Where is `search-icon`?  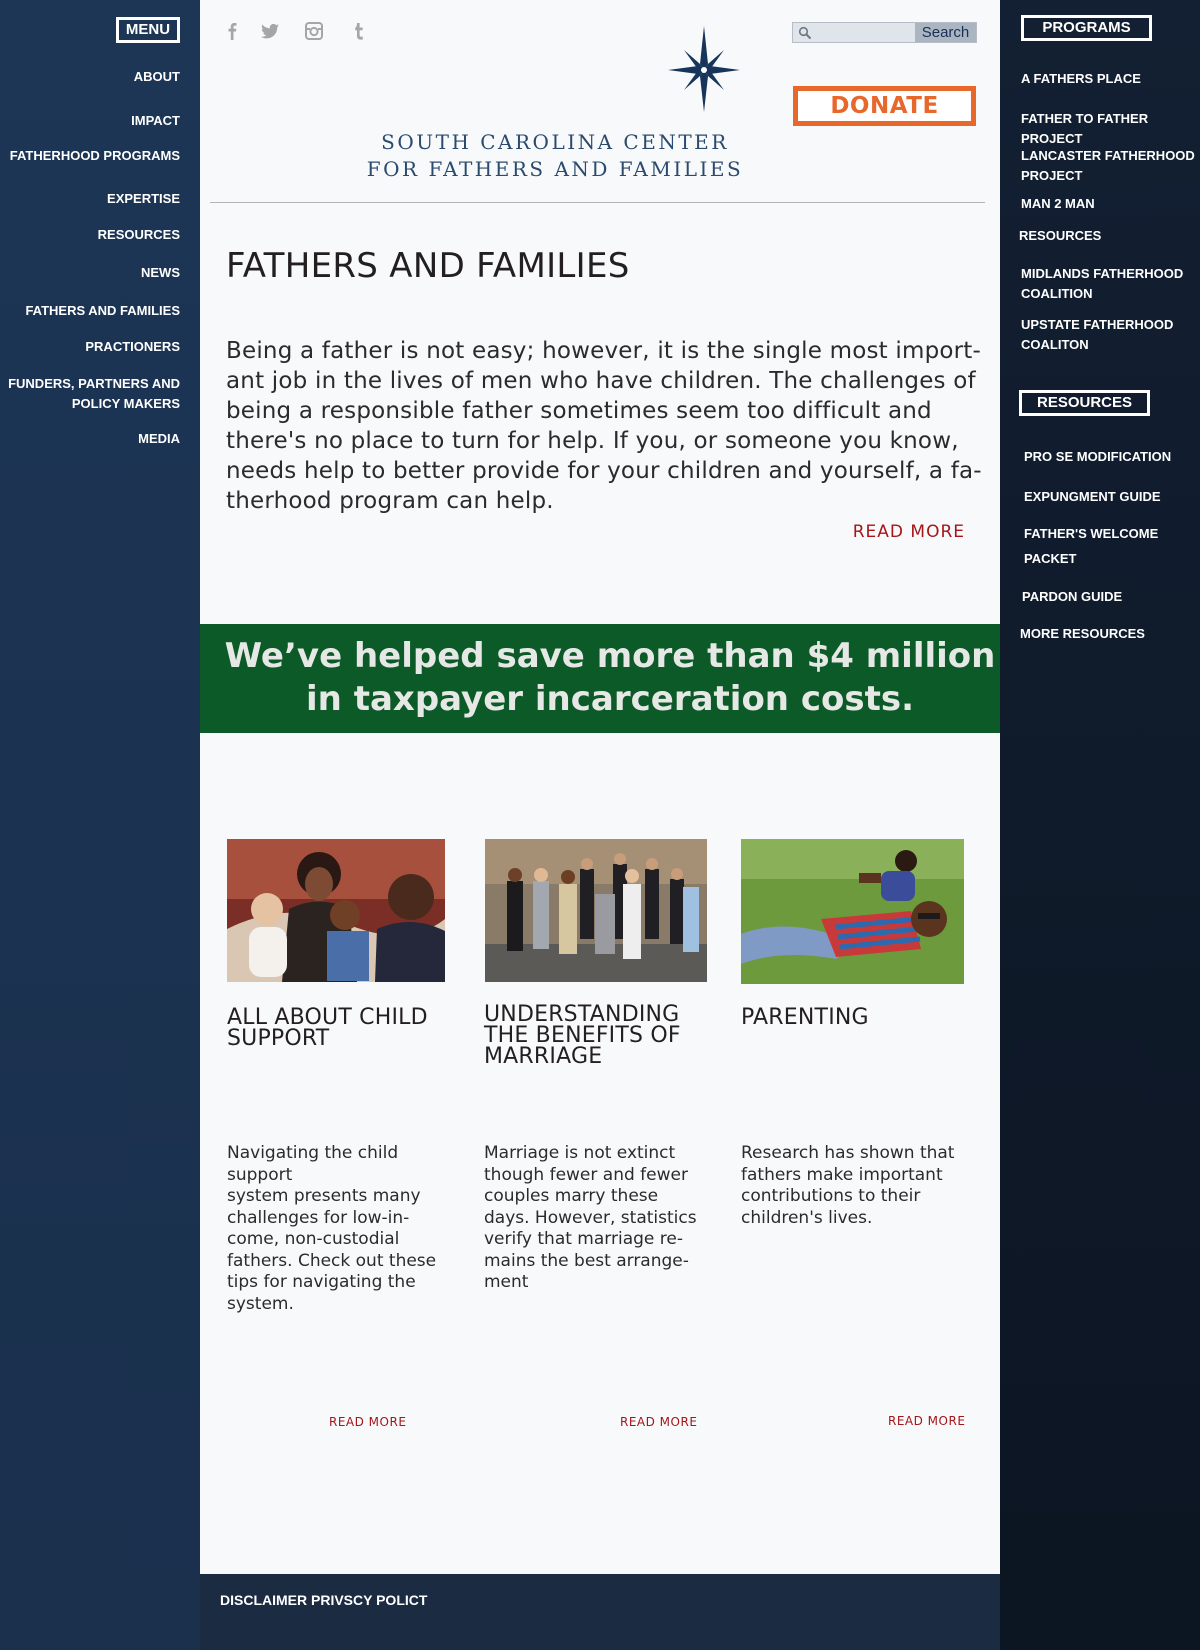 search-icon is located at coordinates (805, 35).